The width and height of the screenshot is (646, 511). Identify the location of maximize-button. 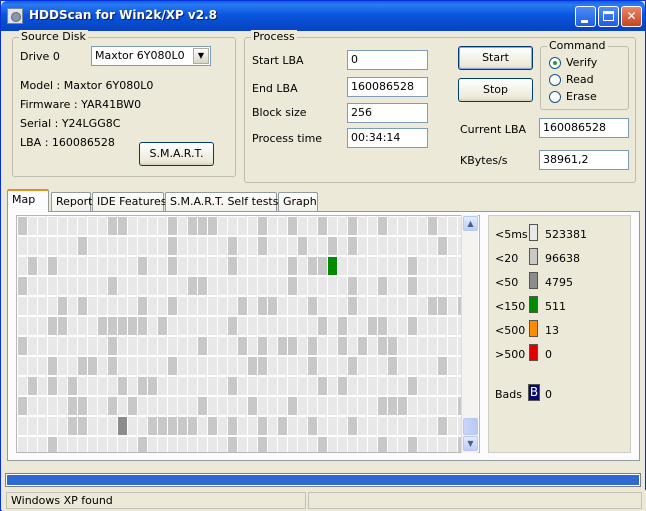
(608, 16).